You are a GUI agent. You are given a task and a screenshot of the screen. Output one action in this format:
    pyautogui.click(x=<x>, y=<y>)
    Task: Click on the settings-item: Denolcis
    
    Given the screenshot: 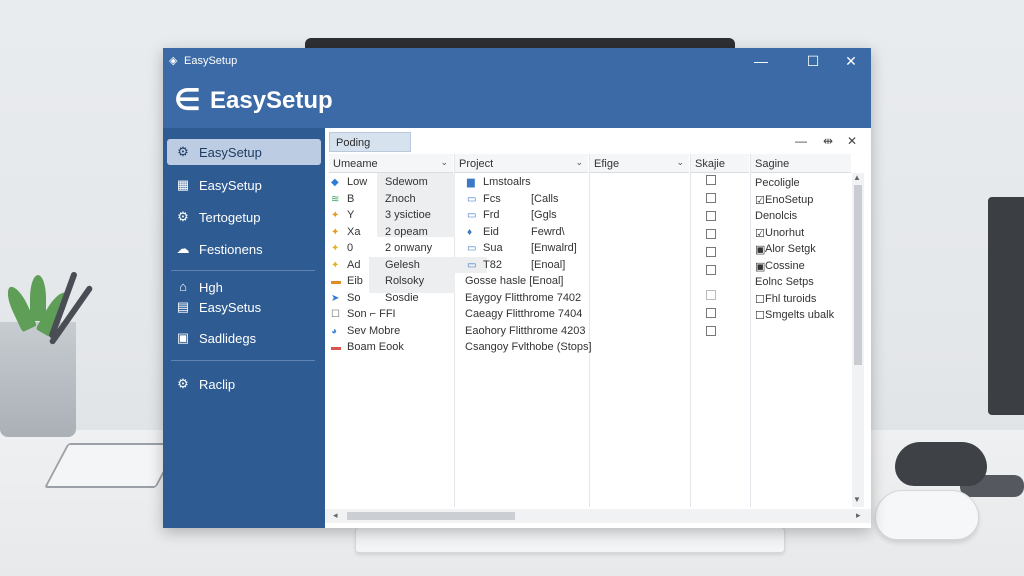 What is the action you would take?
    pyautogui.click(x=776, y=216)
    